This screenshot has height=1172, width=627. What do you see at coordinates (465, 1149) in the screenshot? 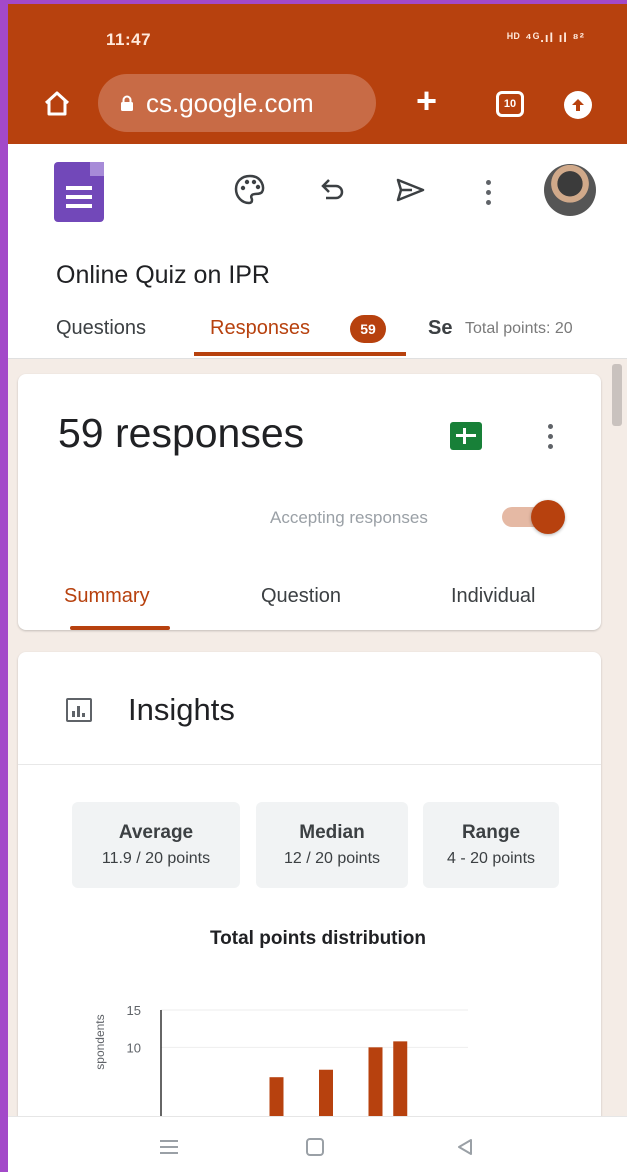
I see `back-nav-icon` at bounding box center [465, 1149].